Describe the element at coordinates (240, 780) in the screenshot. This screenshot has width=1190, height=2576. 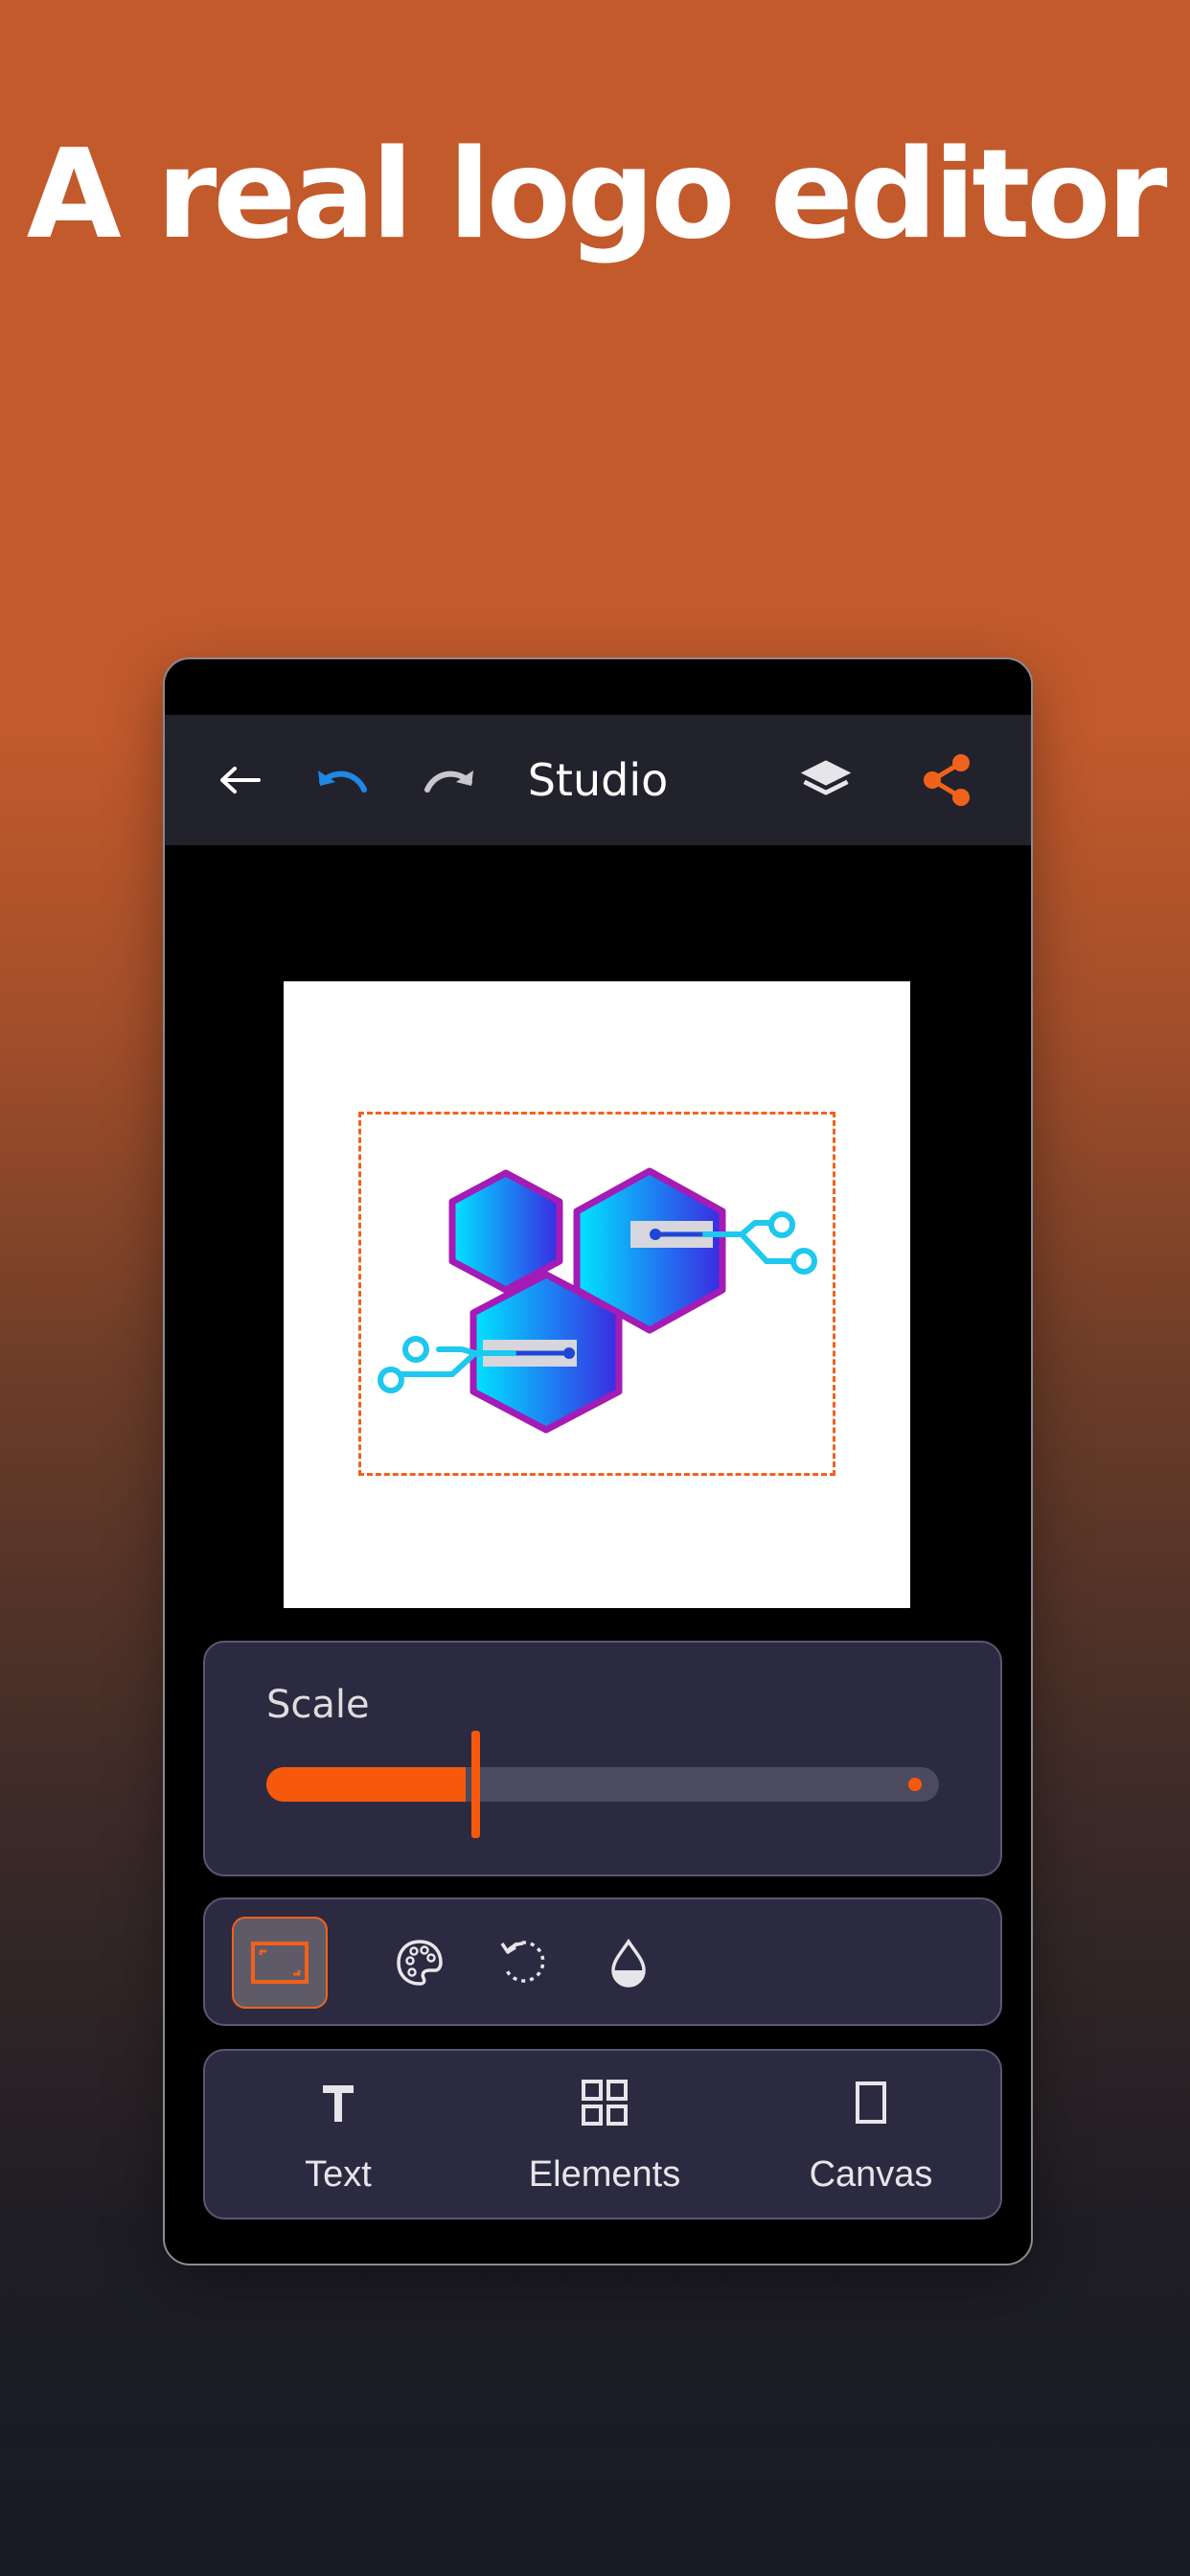
I see `back-arrow-icon` at that location.